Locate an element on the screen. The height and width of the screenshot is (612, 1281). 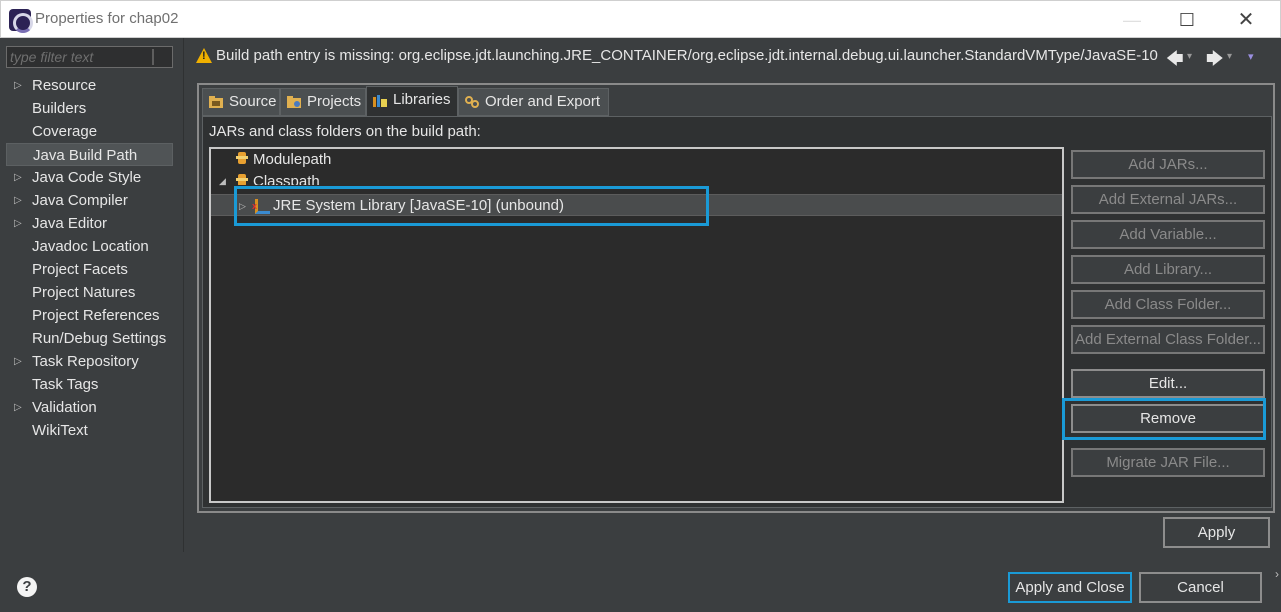
sidebar-item-wikitext: WikiText is located at coordinates (89, 430).